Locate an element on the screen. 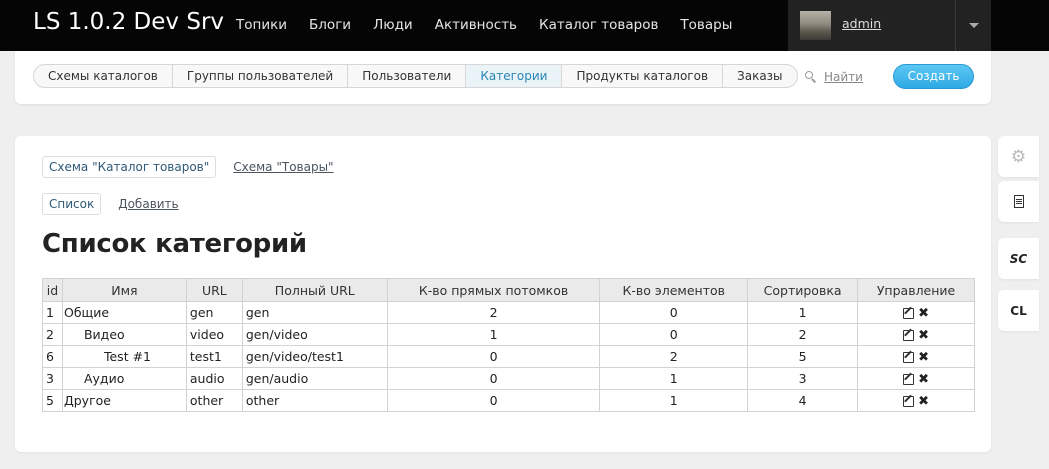 Image resolution: width=1049 pixels, height=469 pixels. nav-catalog: Каталог товаров is located at coordinates (598, 25).